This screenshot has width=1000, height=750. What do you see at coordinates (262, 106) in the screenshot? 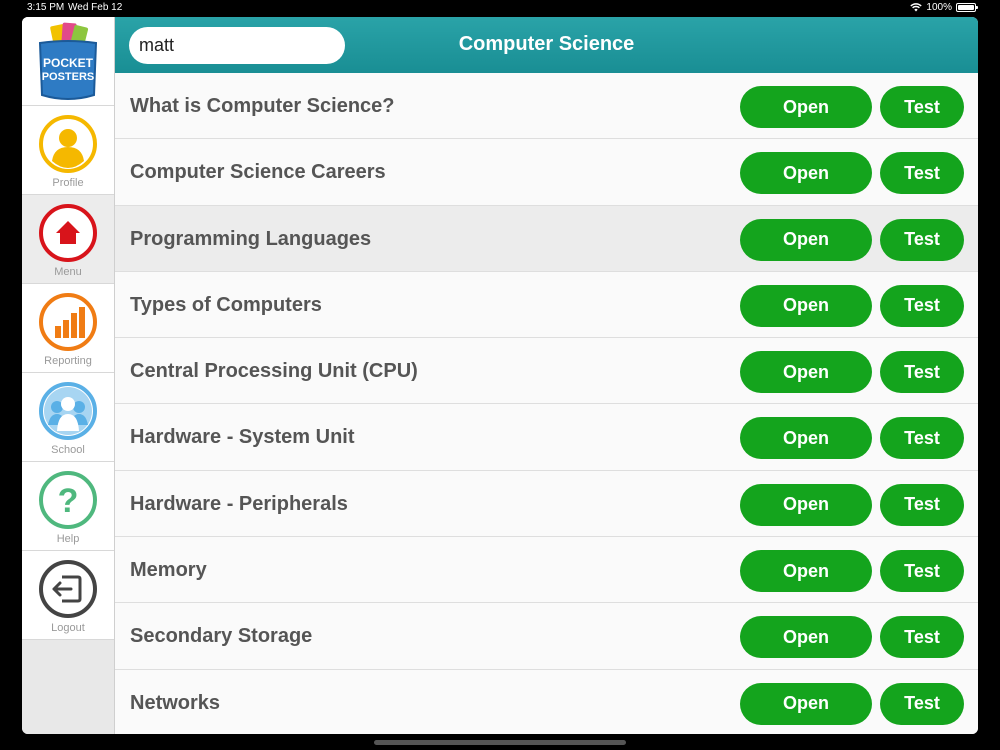
I see `topic-title: What is Computer Science?` at bounding box center [262, 106].